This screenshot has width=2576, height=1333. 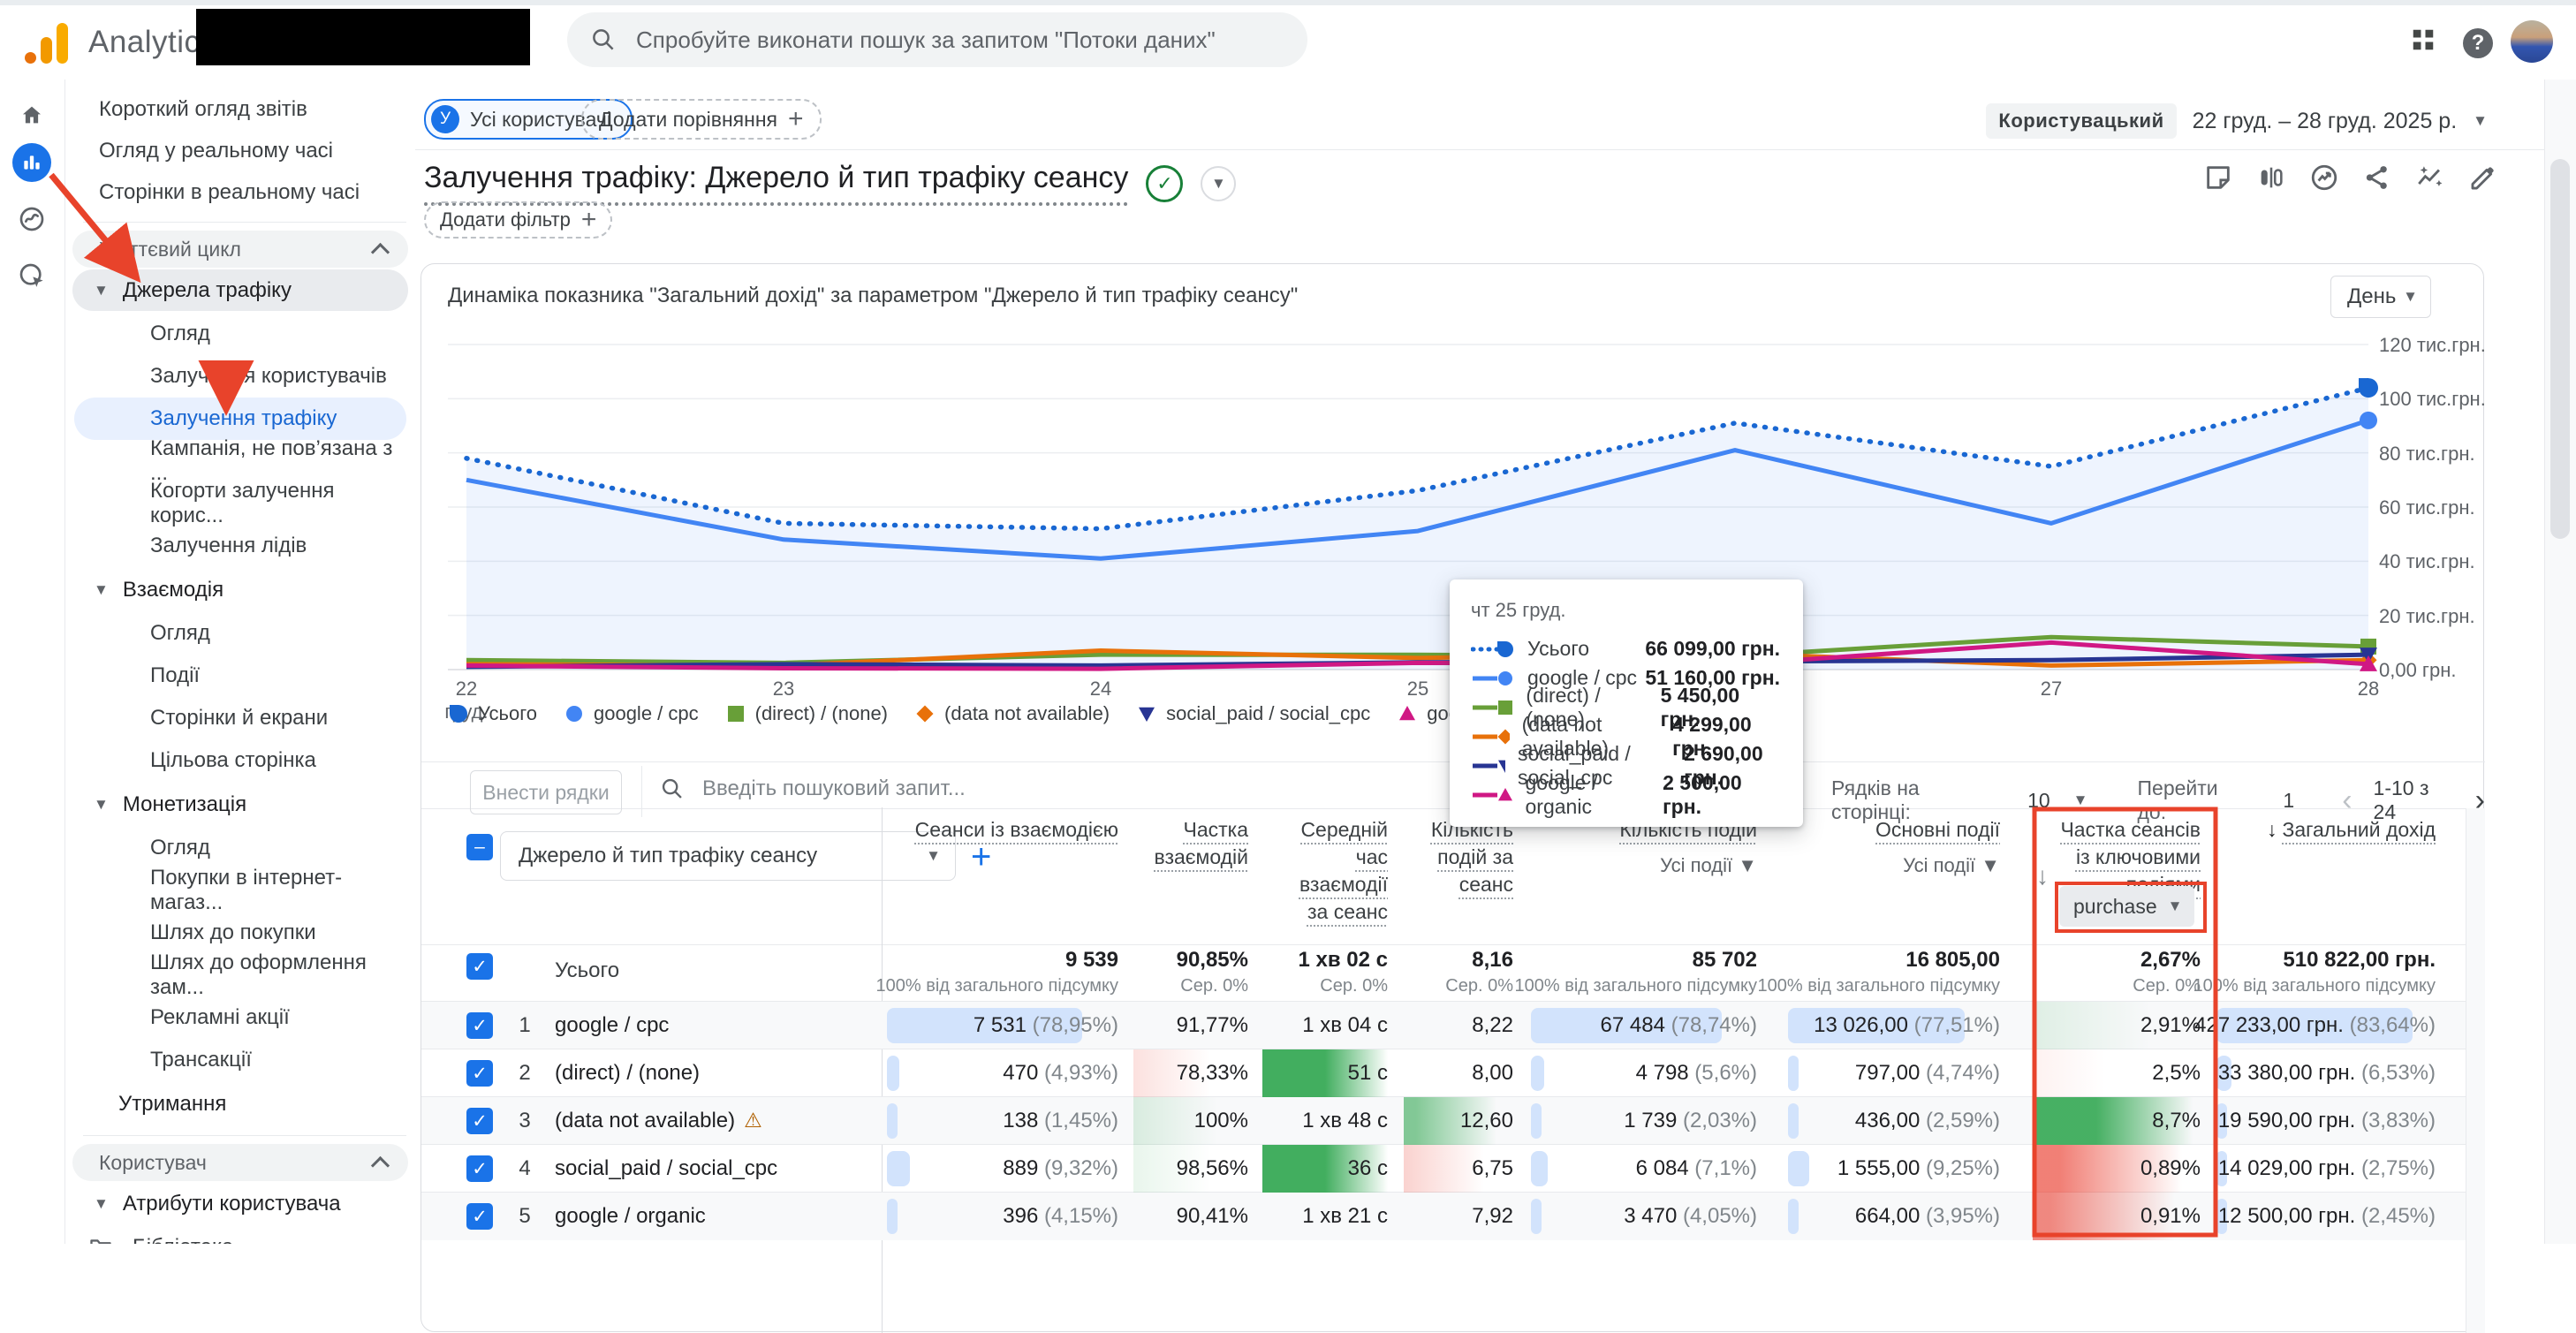 I want to click on table-cell: 6 084 (7,1%), so click(x=1650, y=1169).